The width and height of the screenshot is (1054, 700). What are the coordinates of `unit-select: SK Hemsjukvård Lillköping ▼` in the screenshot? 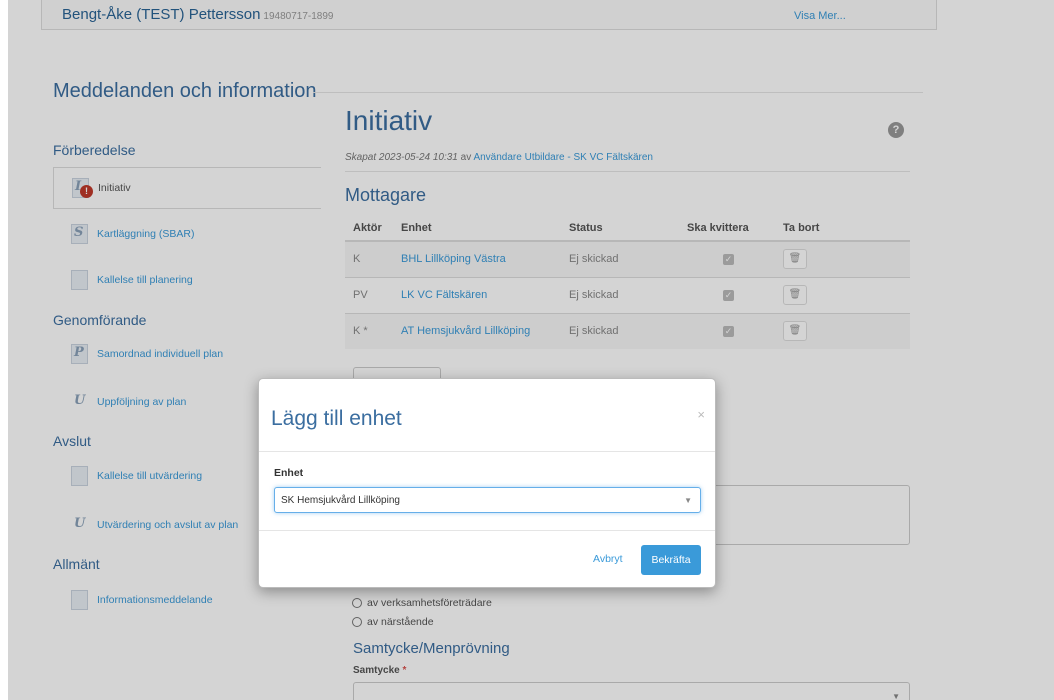 It's located at (487, 500).